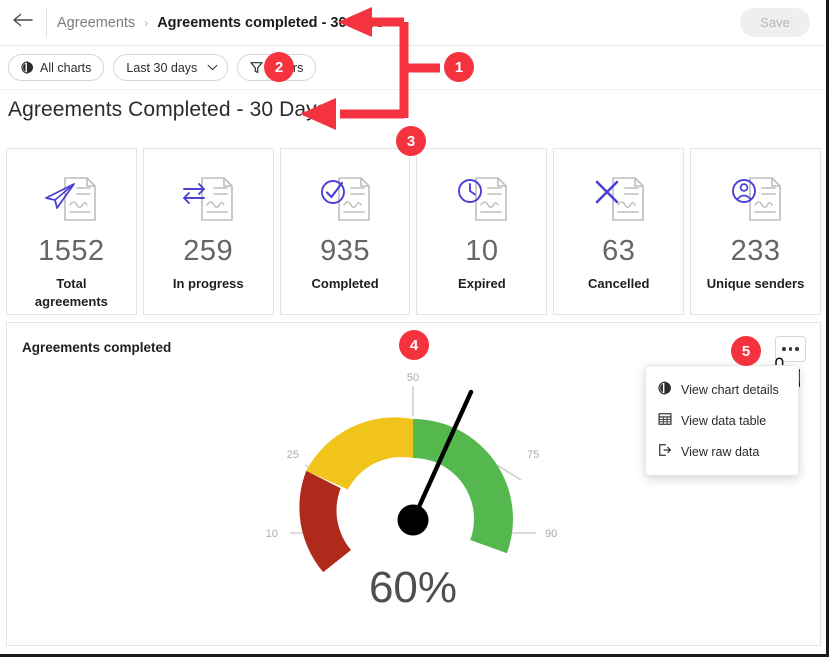 Image resolution: width=829 pixels, height=657 pixels. I want to click on filters-button: Filters, so click(277, 67).